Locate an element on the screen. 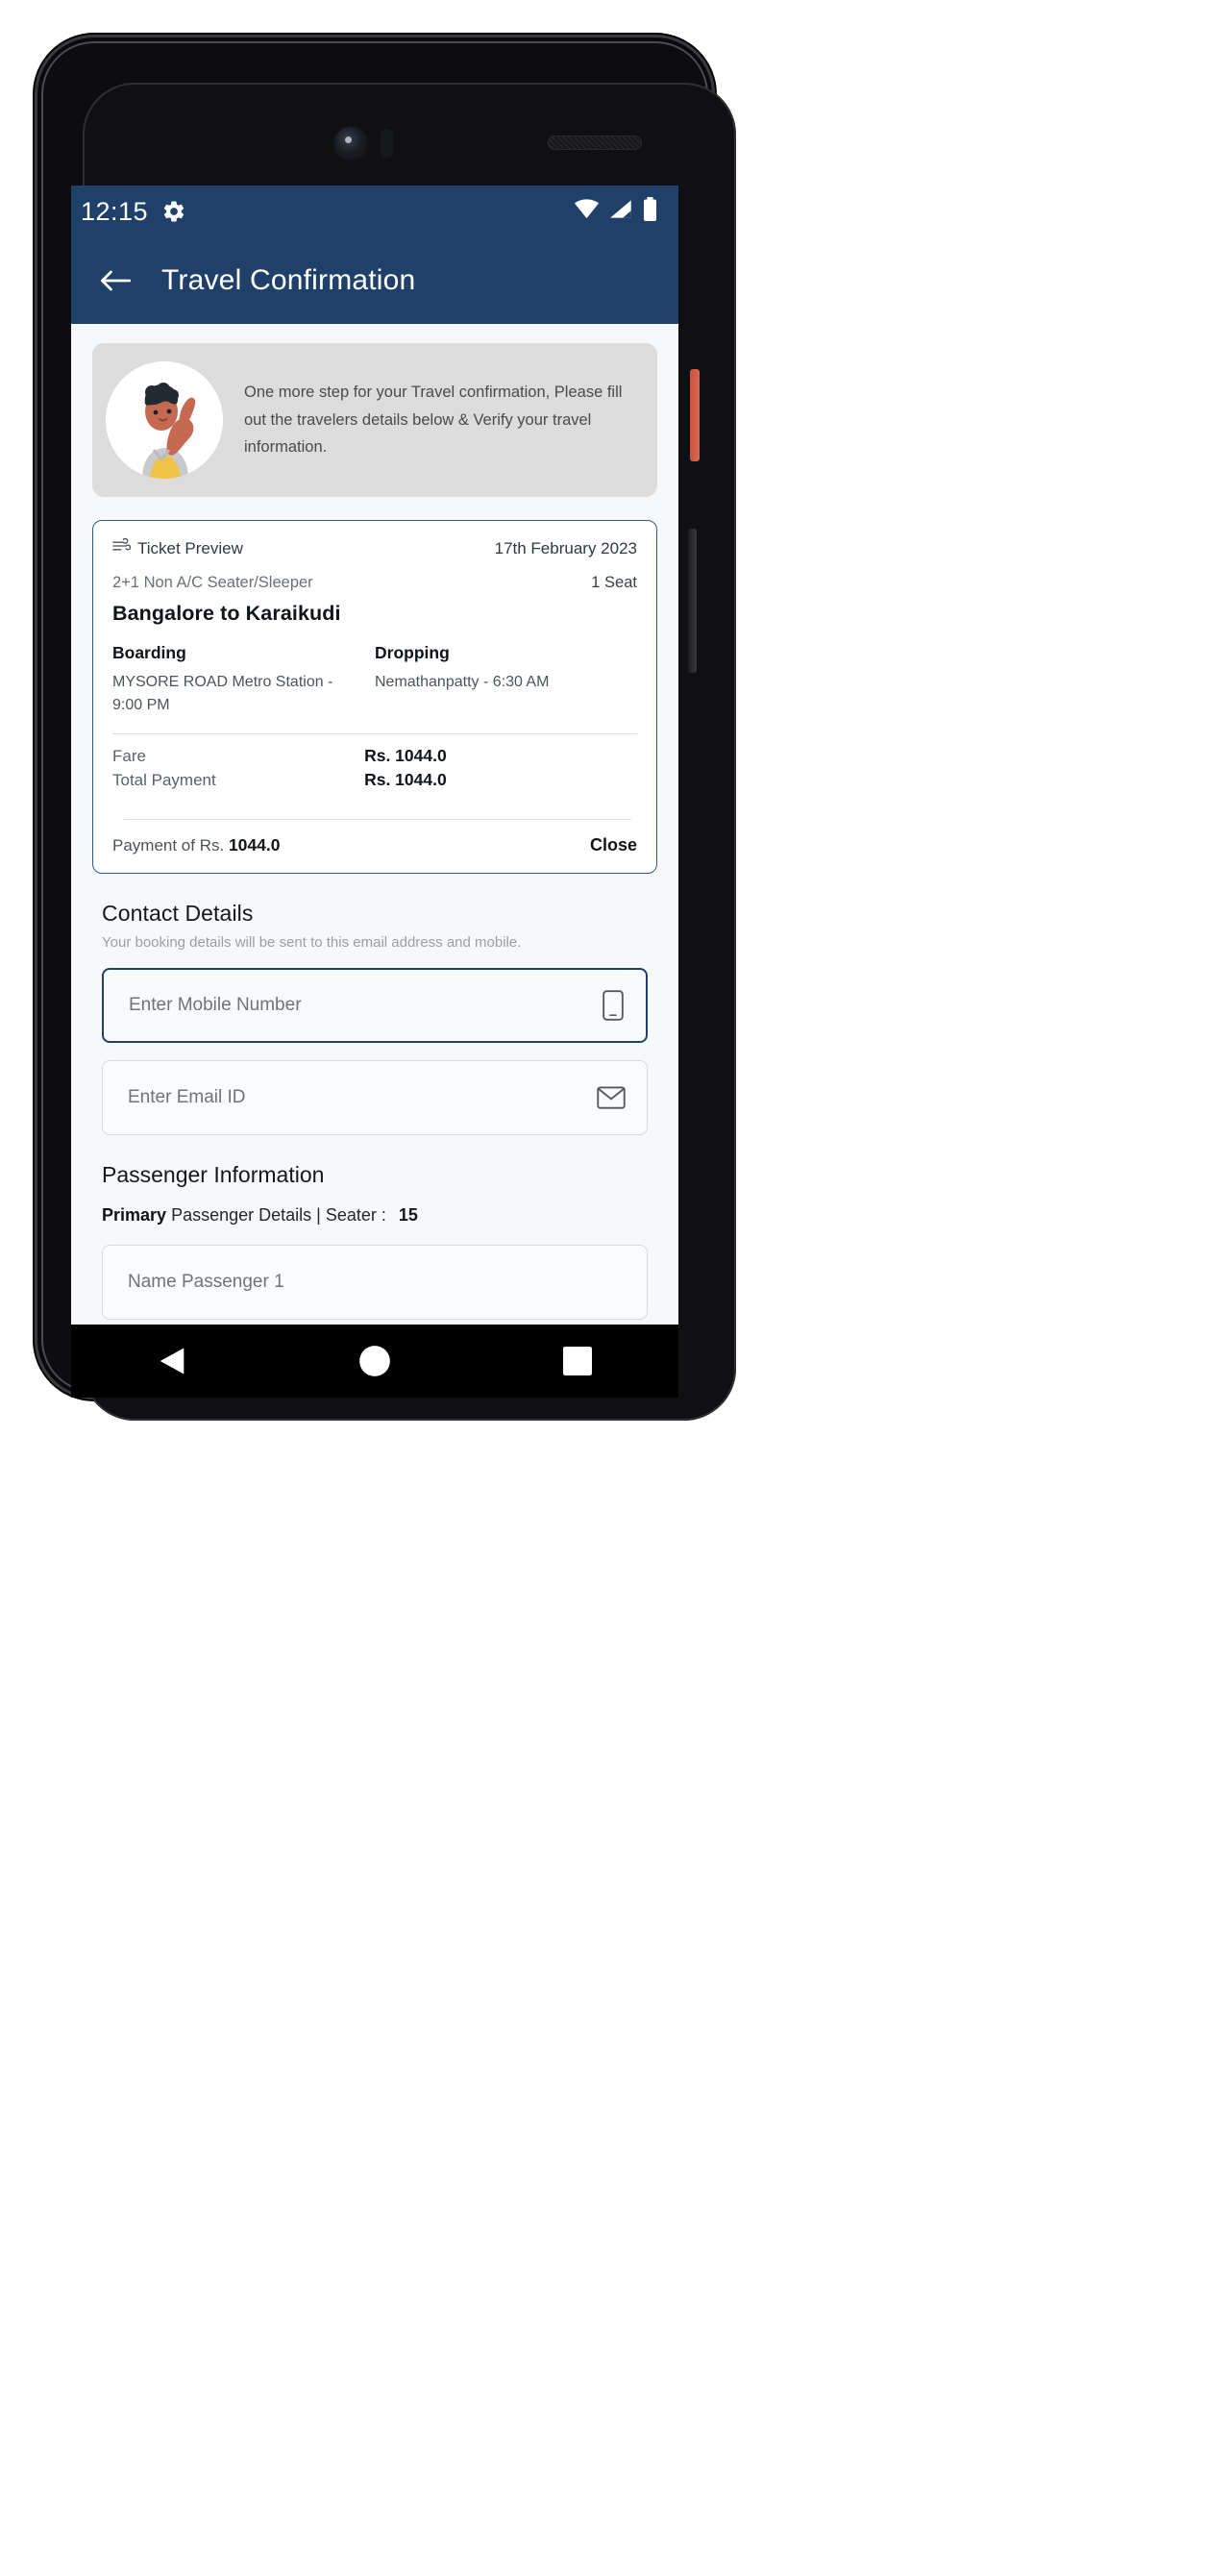  seat-count: 1 Seat is located at coordinates (614, 583).